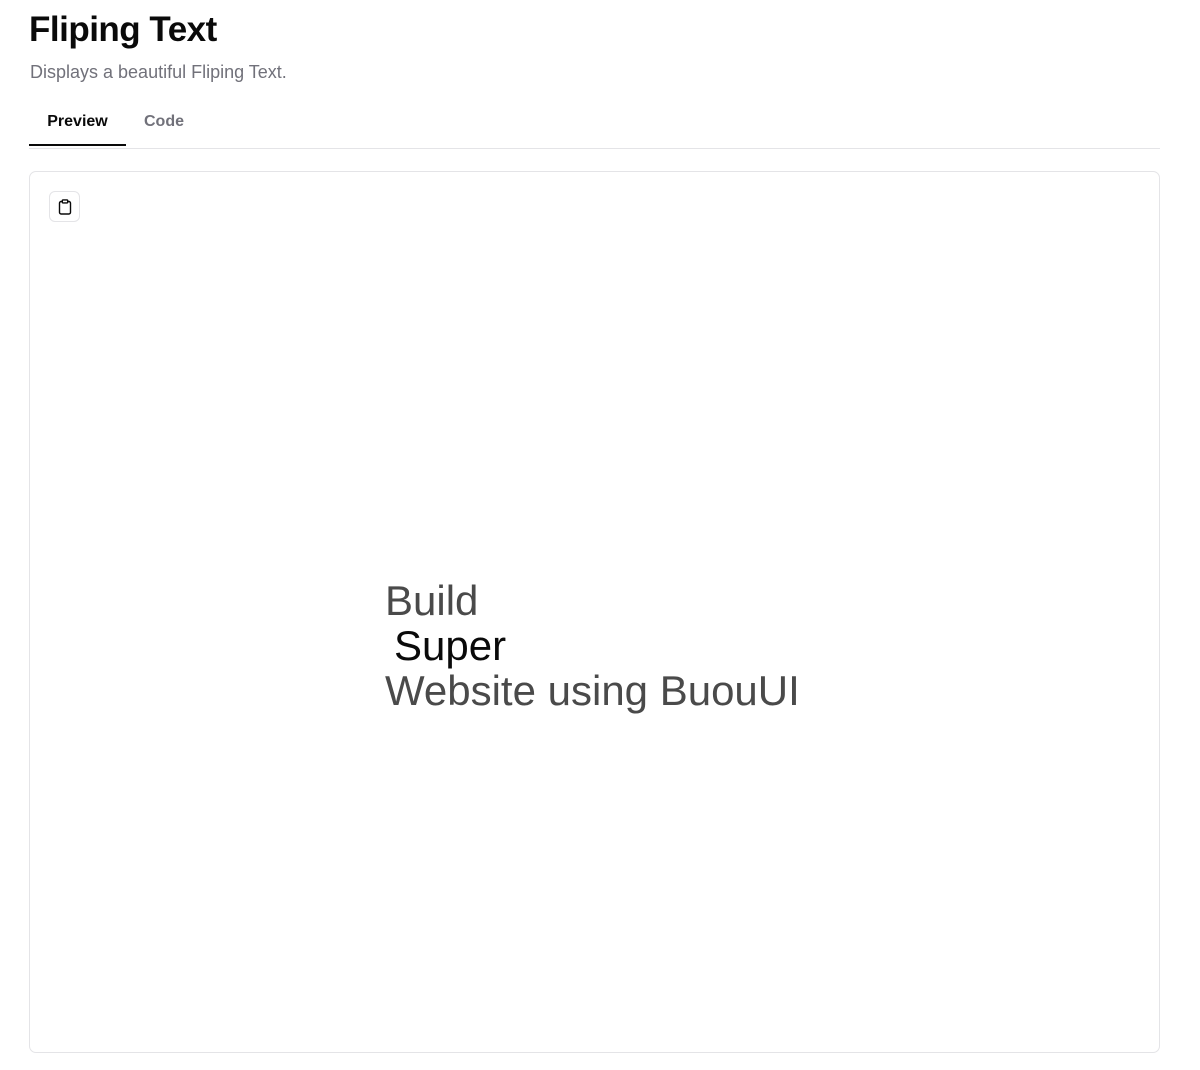 The image size is (1200, 1070). What do you see at coordinates (164, 123) in the screenshot?
I see `tab-code: Code` at bounding box center [164, 123].